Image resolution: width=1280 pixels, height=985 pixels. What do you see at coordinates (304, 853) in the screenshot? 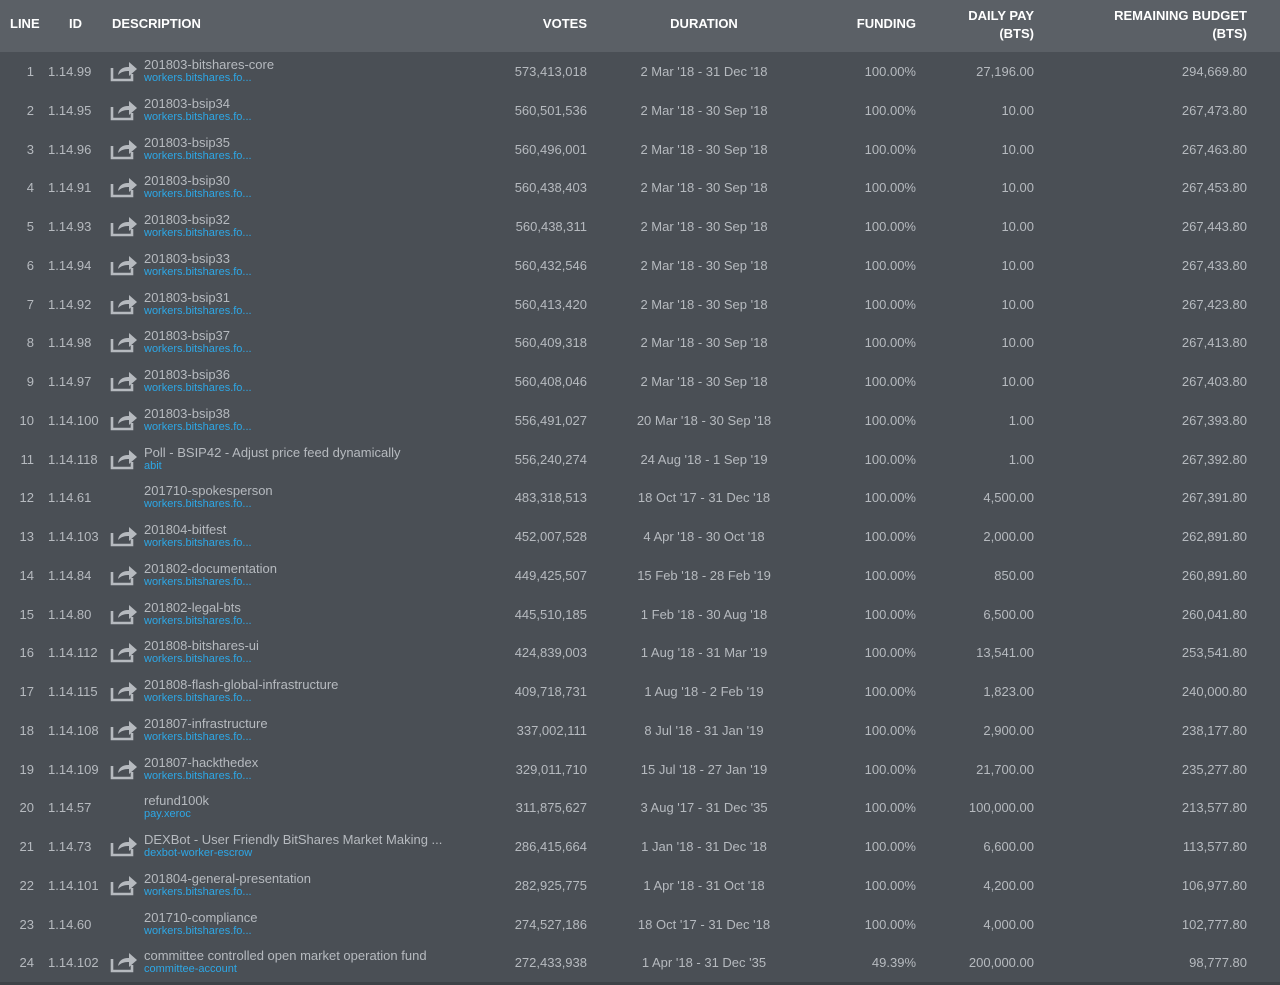
I see `row-worker-account-link: dexbot-worker-escrow` at bounding box center [304, 853].